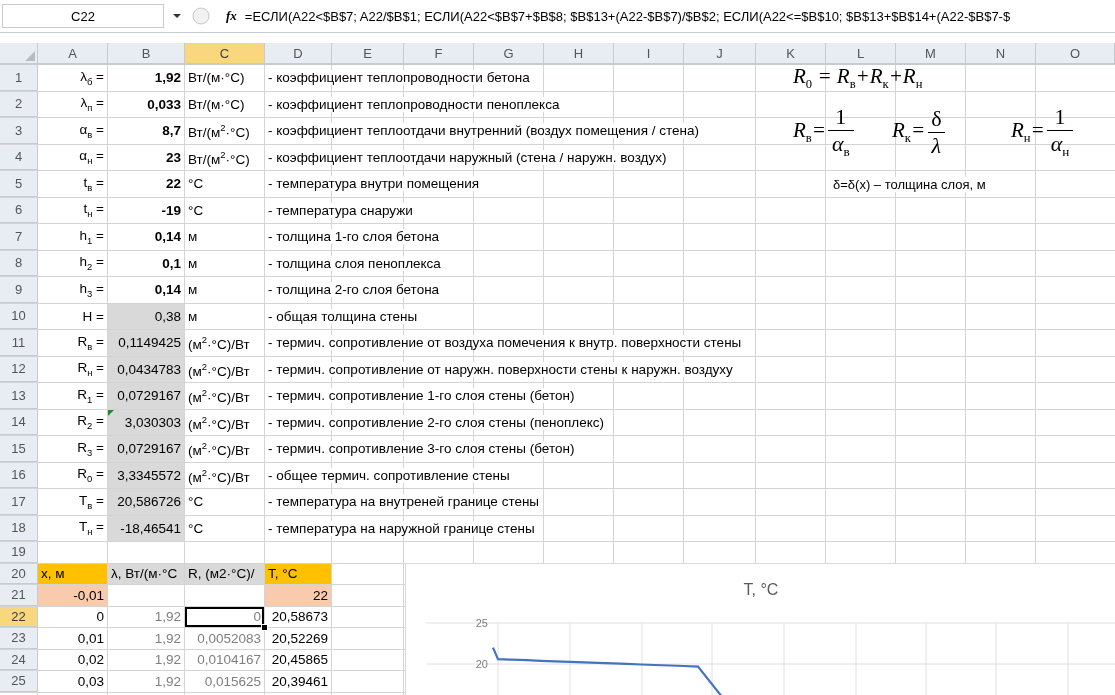 This screenshot has height=695, width=1115. What do you see at coordinates (231, 16) in the screenshot?
I see `function-label: fx` at bounding box center [231, 16].